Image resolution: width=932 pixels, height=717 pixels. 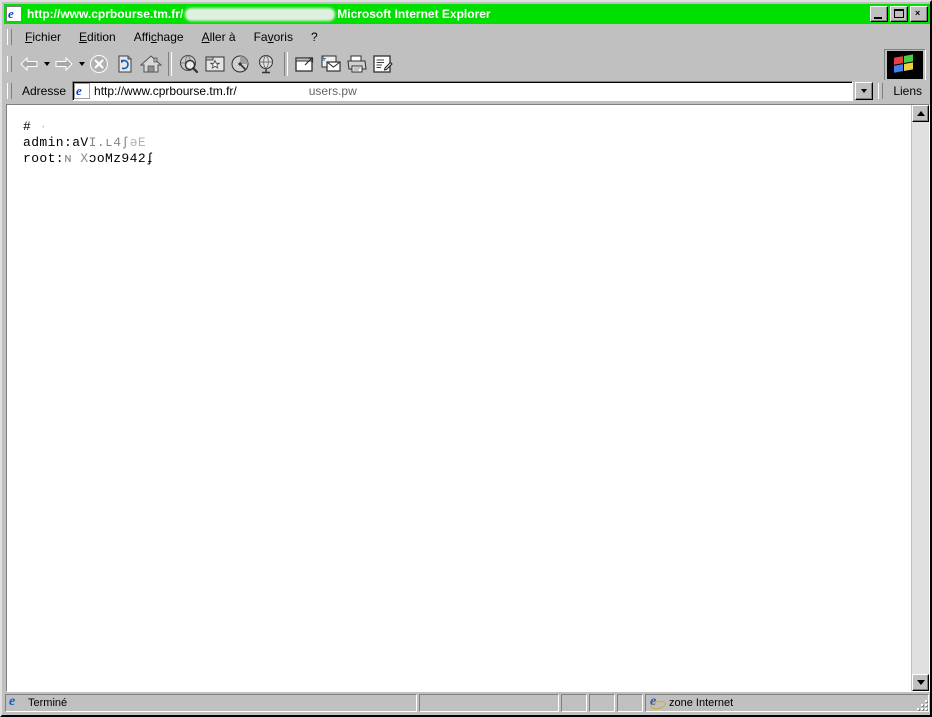 I want to click on main-toolbar, so click(x=467, y=68).